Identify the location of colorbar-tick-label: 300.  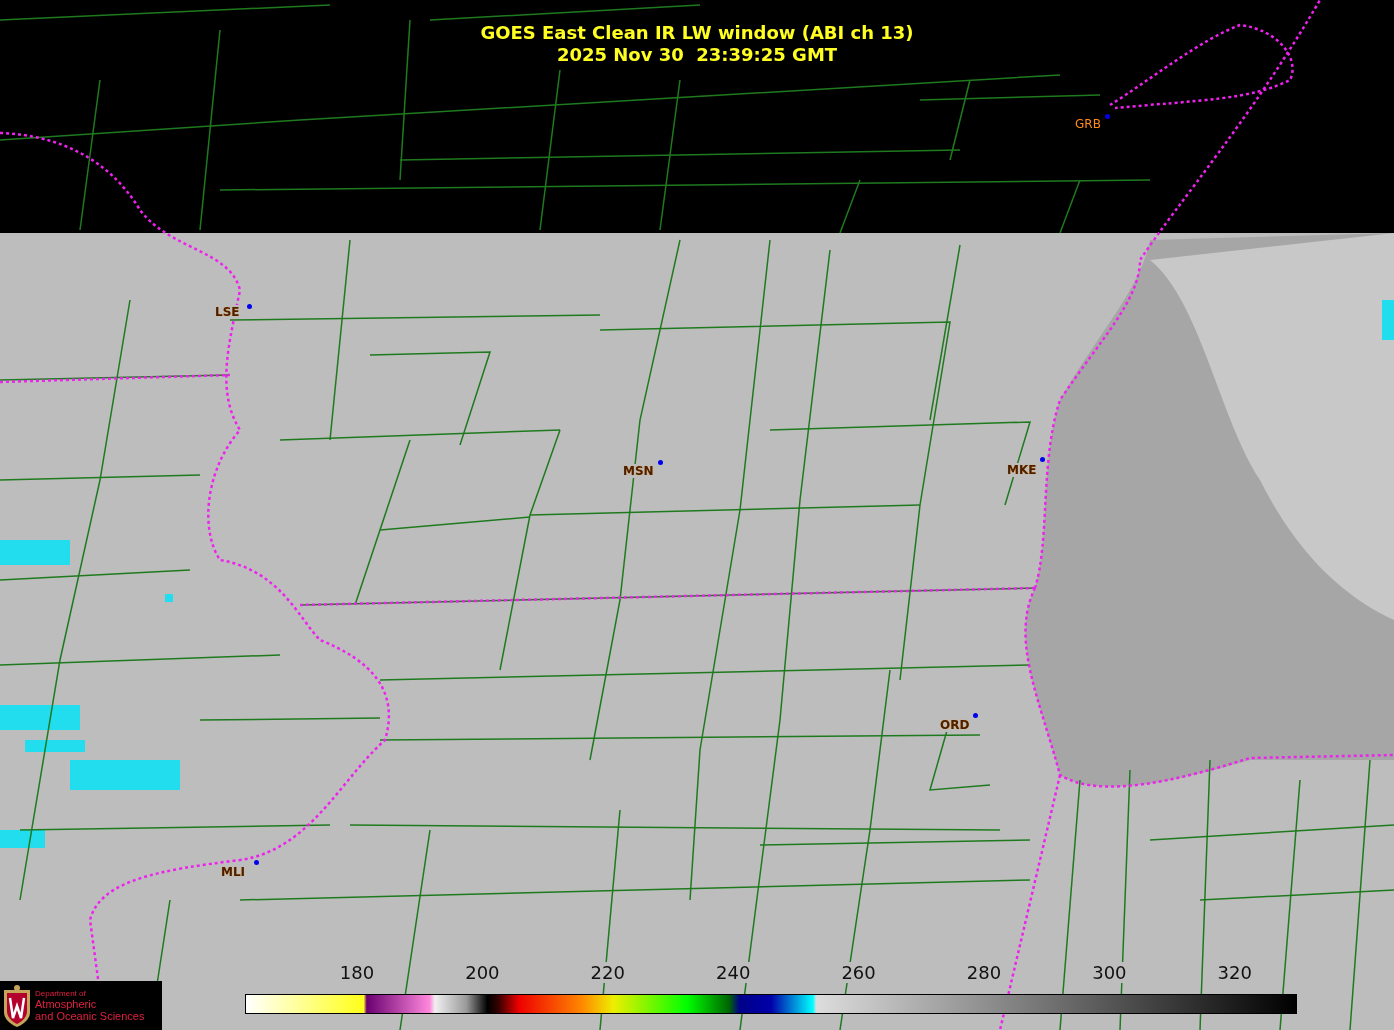
(1109, 972).